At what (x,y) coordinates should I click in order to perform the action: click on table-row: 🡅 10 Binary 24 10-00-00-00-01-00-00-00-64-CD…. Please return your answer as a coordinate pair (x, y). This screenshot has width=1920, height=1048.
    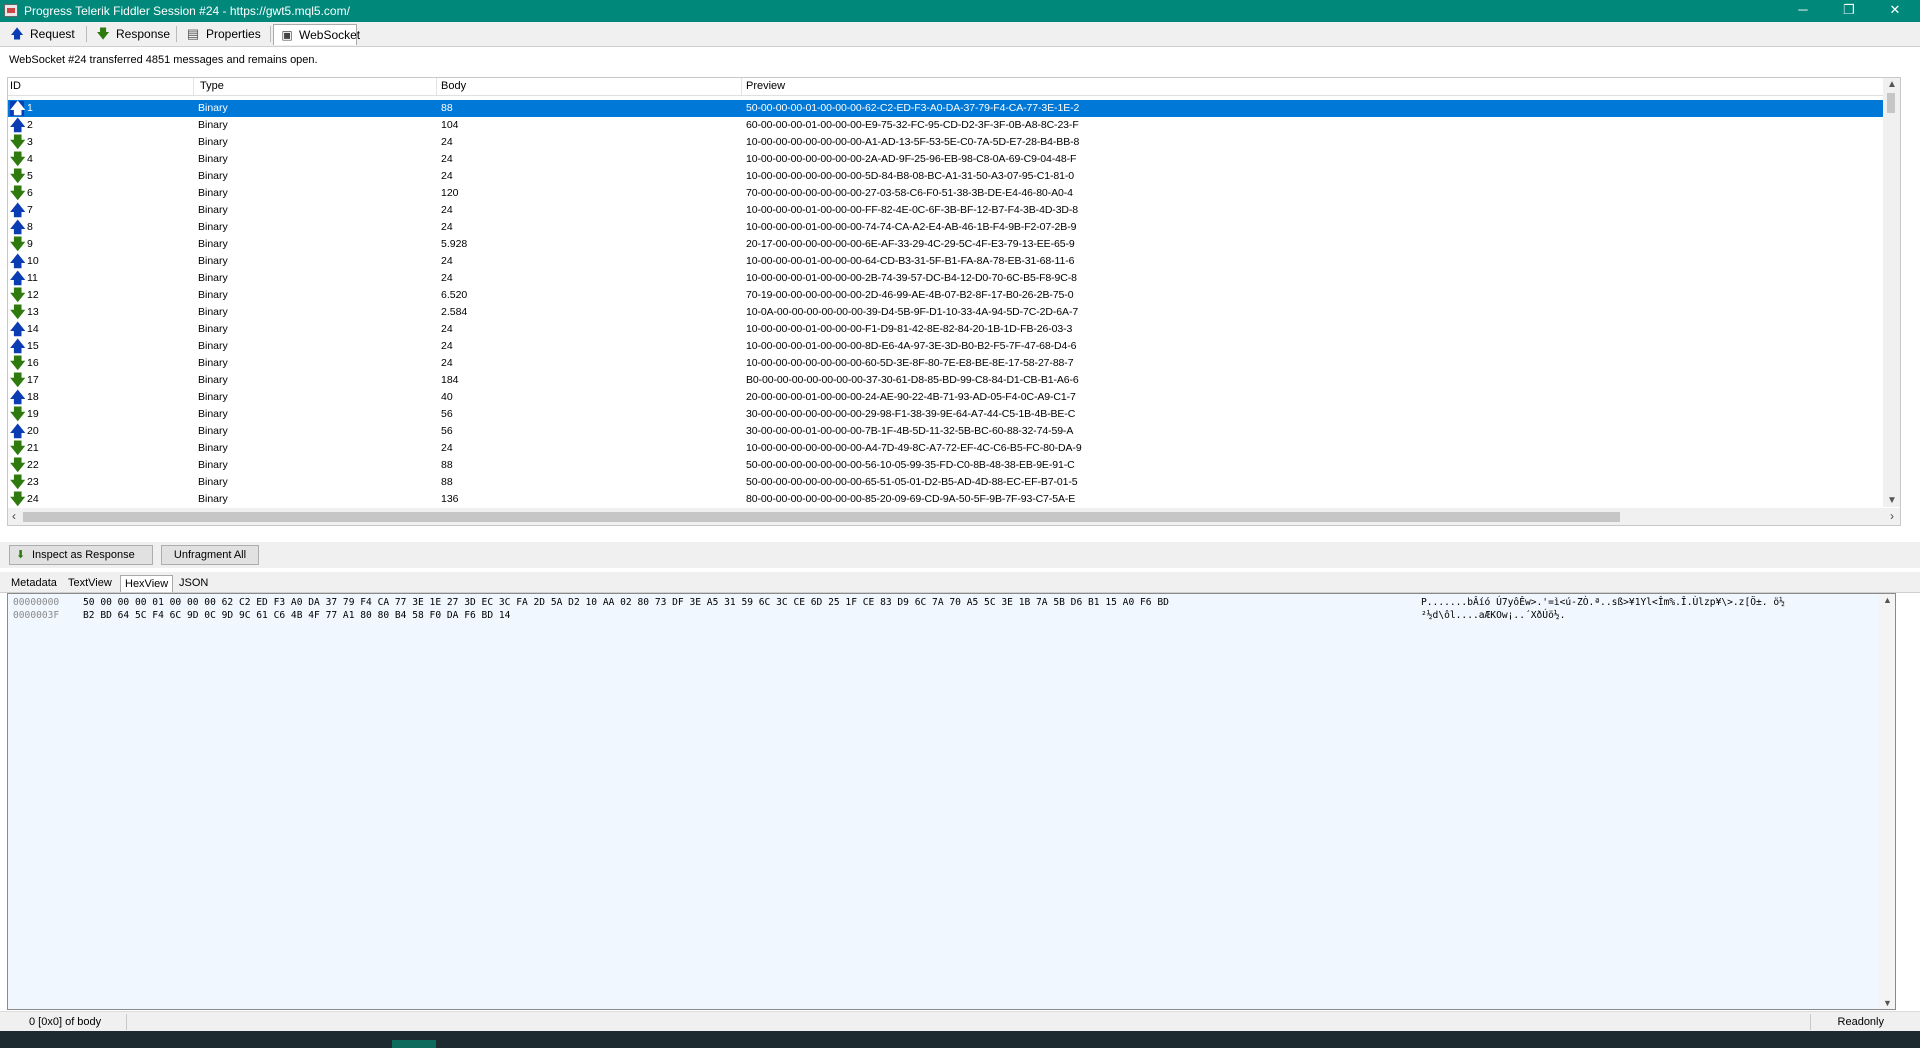
    Looking at the image, I should click on (954, 261).